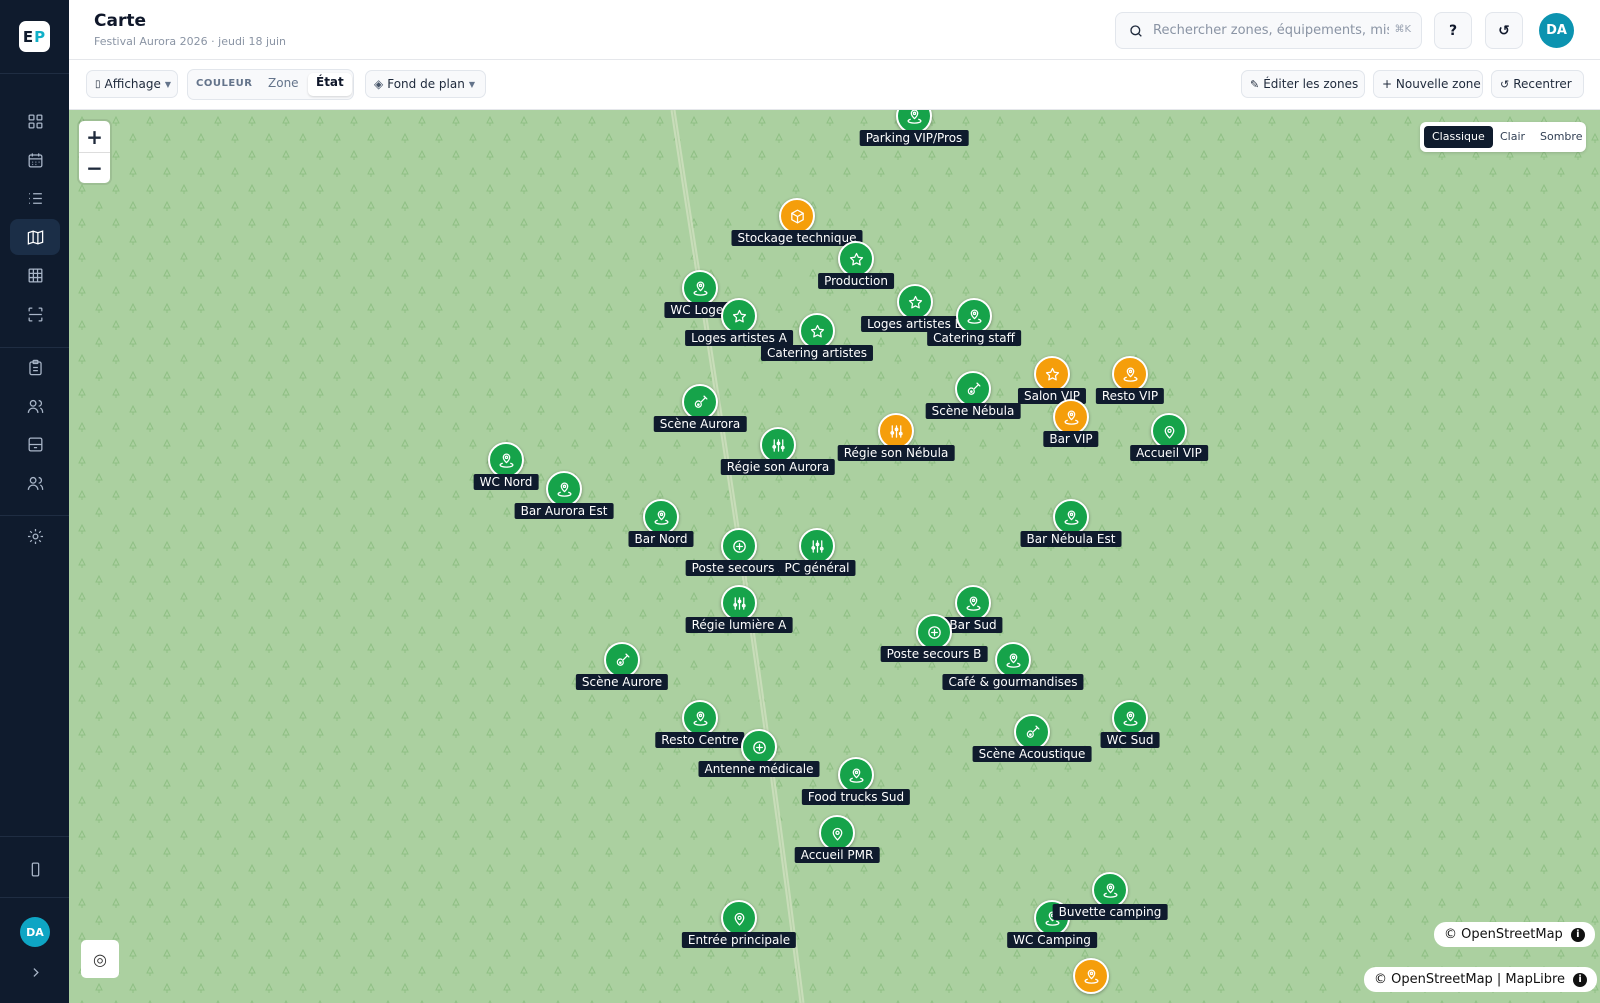 This screenshot has height=1003, width=1600. Describe the element at coordinates (35, 972) in the screenshot. I see `sidebar-expand-button` at that location.